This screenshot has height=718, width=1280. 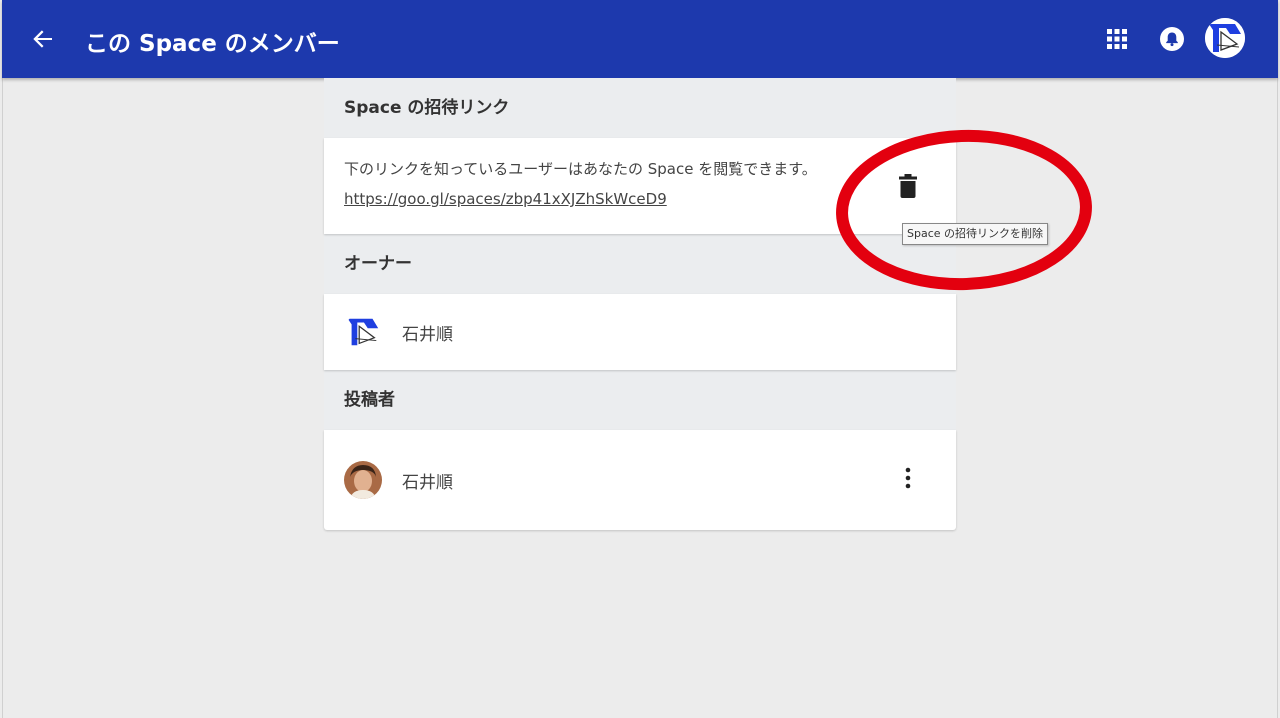 What do you see at coordinates (640, 480) in the screenshot?
I see `list-item: 石井順` at bounding box center [640, 480].